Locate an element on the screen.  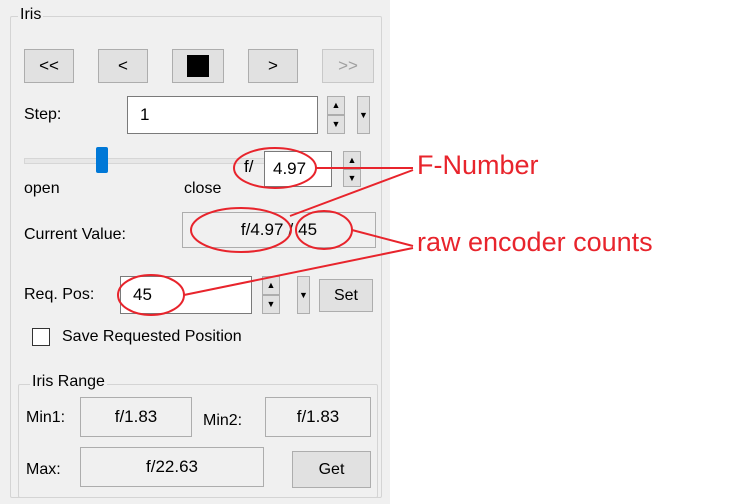
get-button: Get is located at coordinates (331, 469).